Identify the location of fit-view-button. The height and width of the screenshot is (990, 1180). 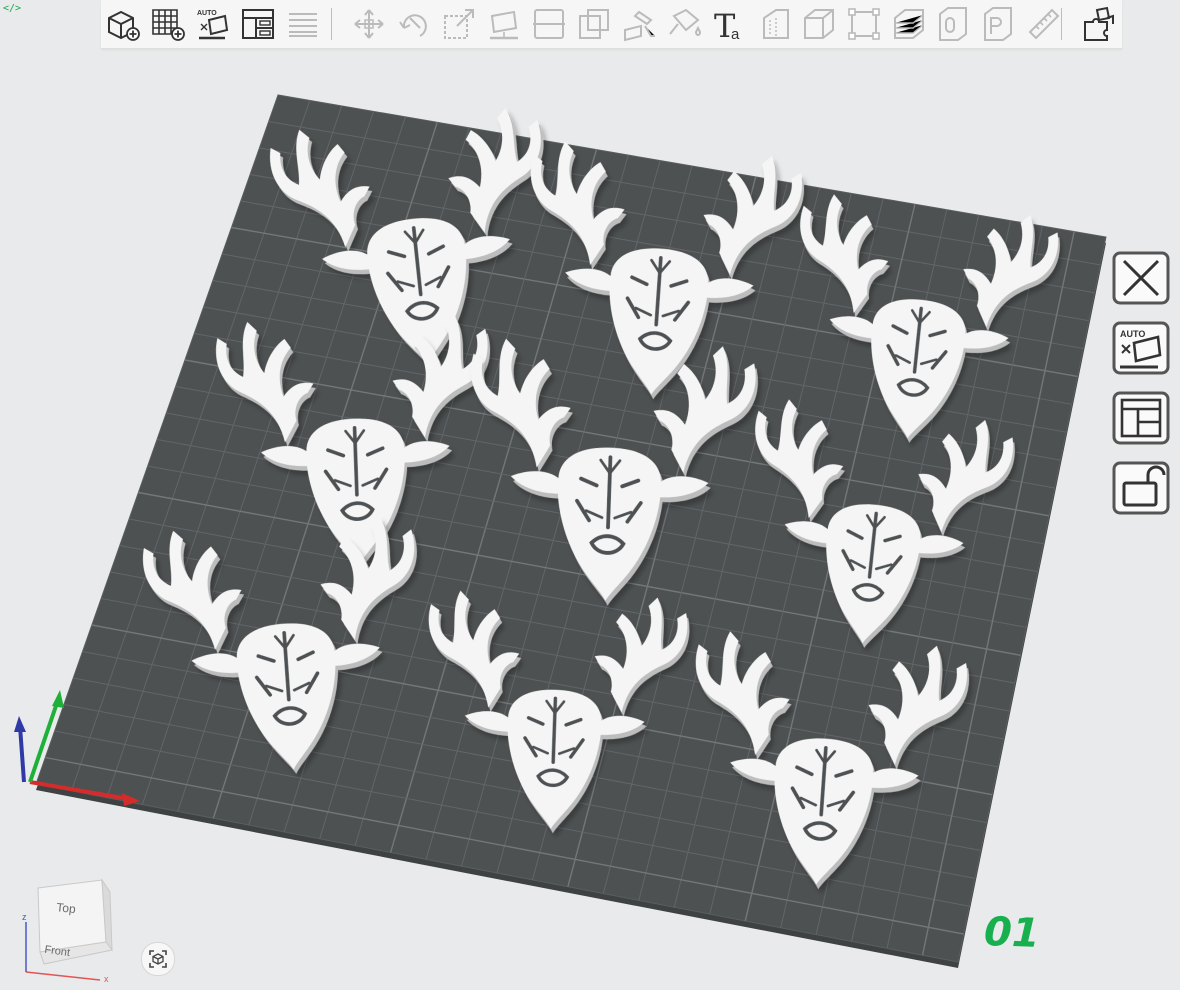
(158, 959).